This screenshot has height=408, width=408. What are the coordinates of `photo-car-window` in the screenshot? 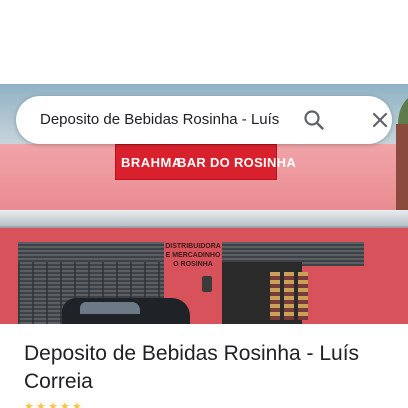 It's located at (110, 308).